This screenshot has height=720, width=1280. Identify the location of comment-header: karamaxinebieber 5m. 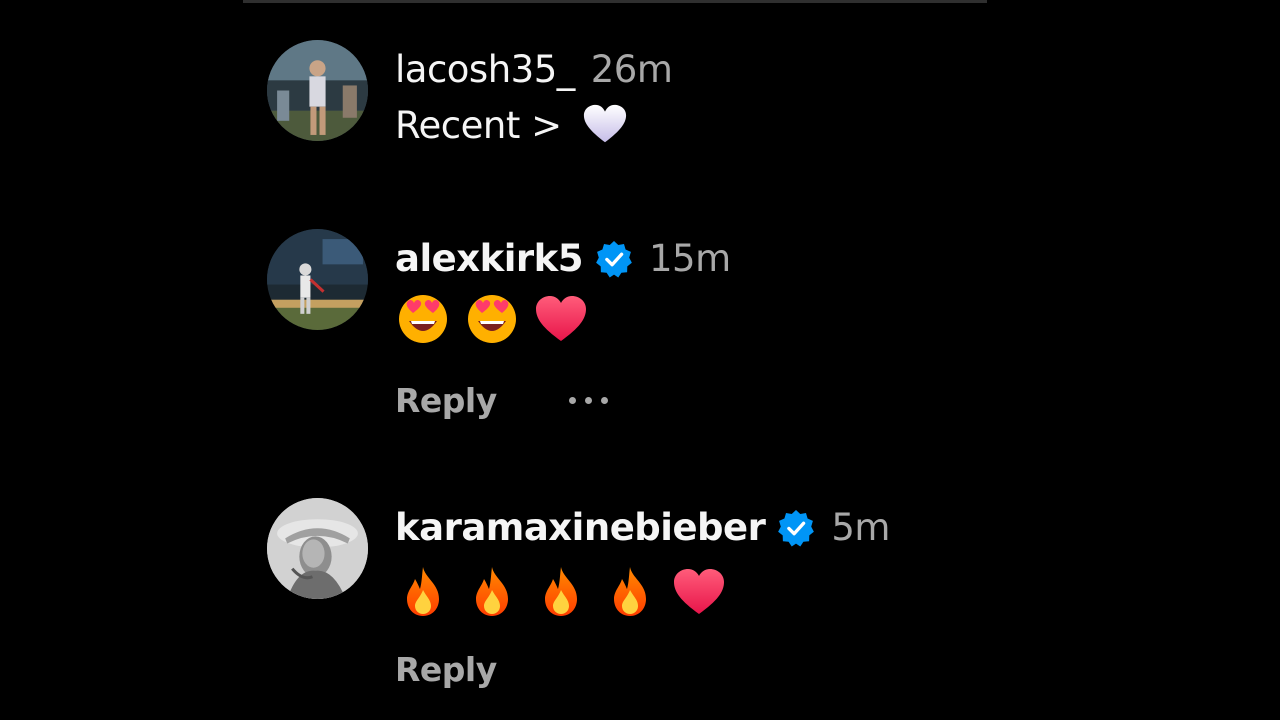
(642, 527).